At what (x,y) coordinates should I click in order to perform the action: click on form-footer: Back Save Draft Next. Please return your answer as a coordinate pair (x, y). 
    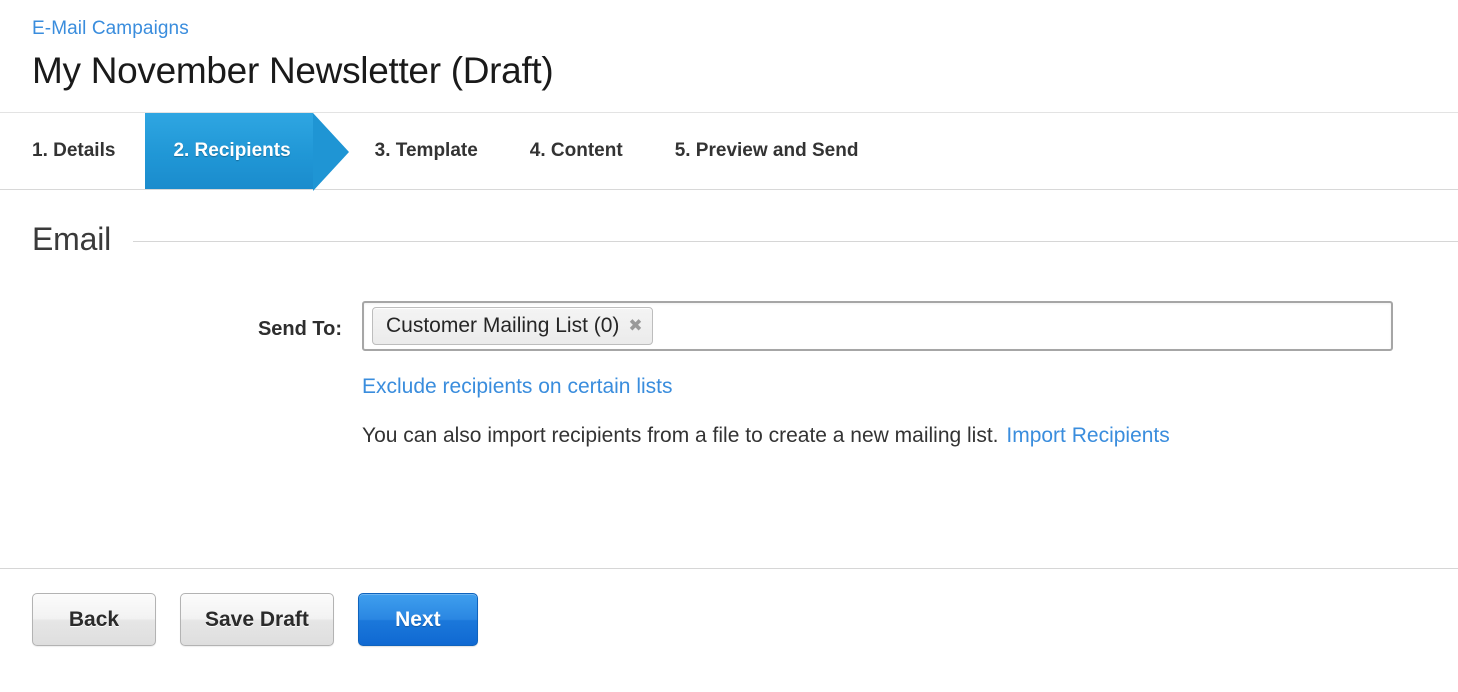
    Looking at the image, I should click on (729, 607).